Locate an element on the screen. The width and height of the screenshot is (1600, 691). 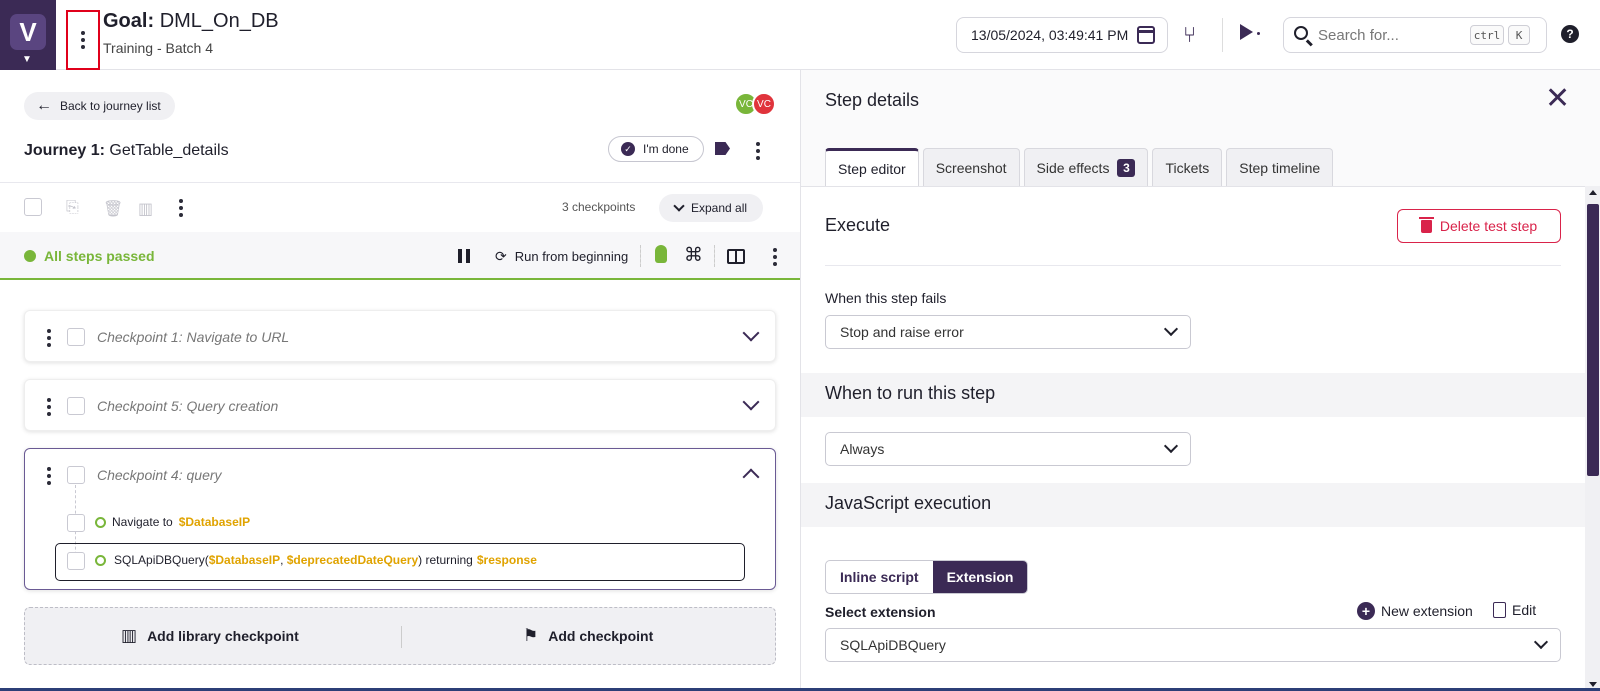
chevron-down-icon: ▼ is located at coordinates (27, 59).